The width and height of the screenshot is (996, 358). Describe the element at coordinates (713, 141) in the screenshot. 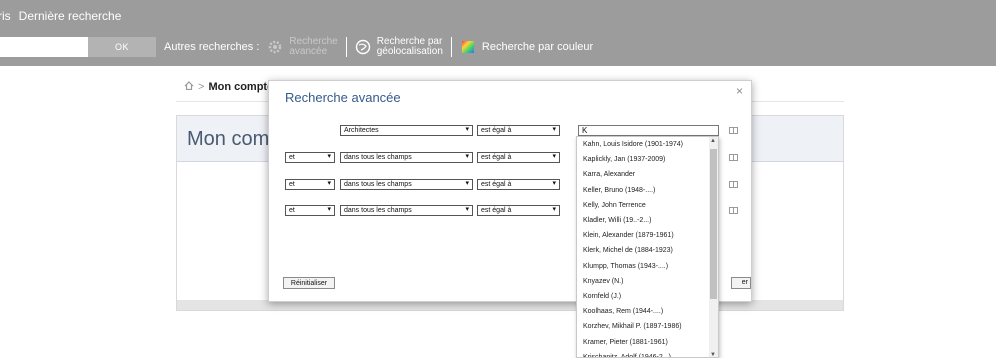

I see `scroll-up-icon: ▲` at that location.